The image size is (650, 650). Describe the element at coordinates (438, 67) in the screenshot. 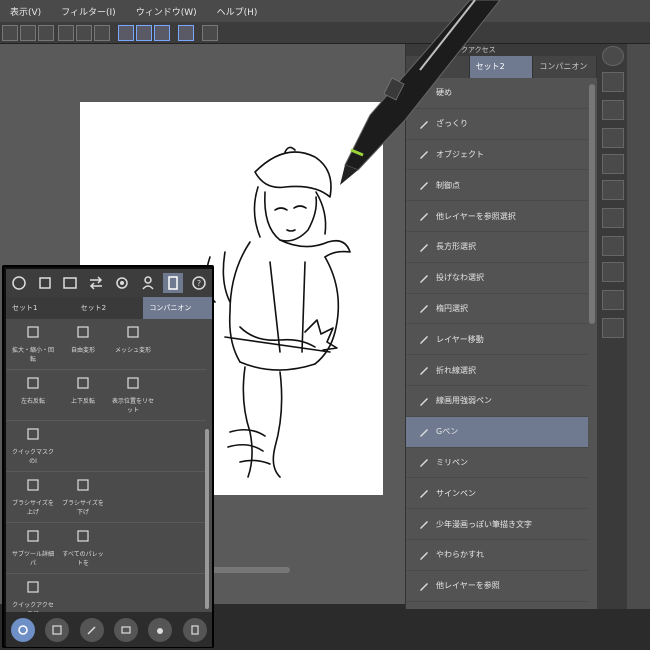

I see `tab-set1` at that location.